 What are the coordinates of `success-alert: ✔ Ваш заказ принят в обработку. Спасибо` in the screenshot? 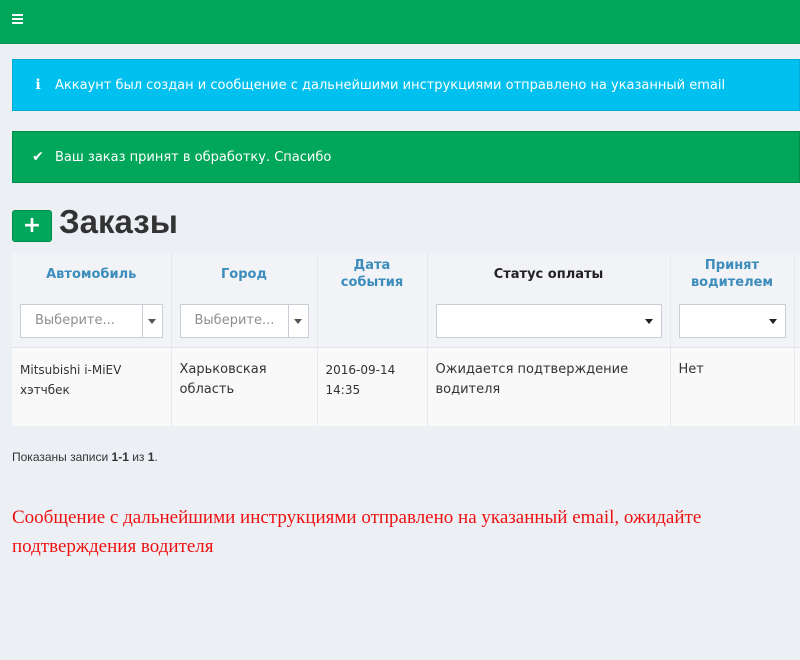 It's located at (406, 157).